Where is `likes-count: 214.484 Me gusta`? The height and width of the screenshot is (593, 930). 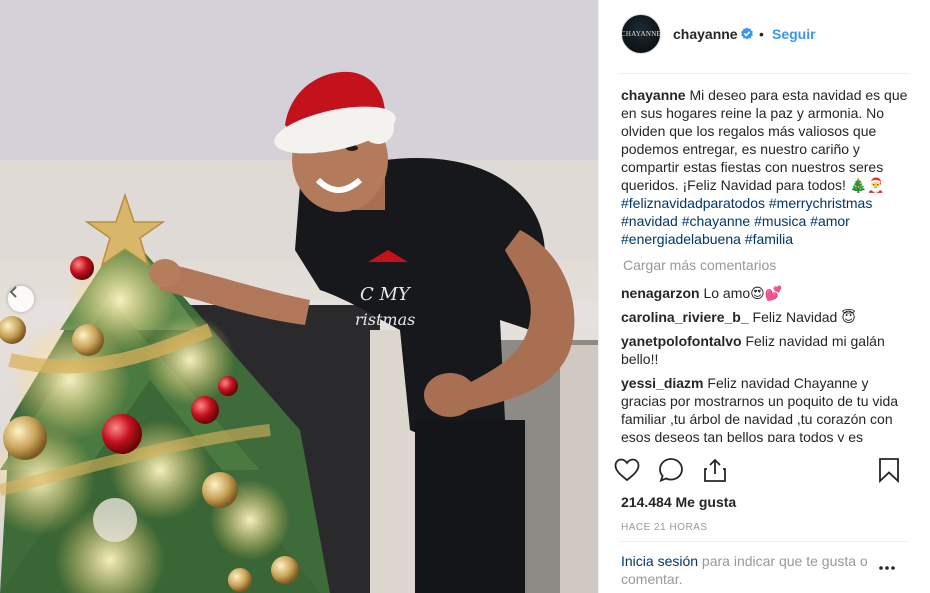 likes-count: 214.484 Me gusta is located at coordinates (678, 502).